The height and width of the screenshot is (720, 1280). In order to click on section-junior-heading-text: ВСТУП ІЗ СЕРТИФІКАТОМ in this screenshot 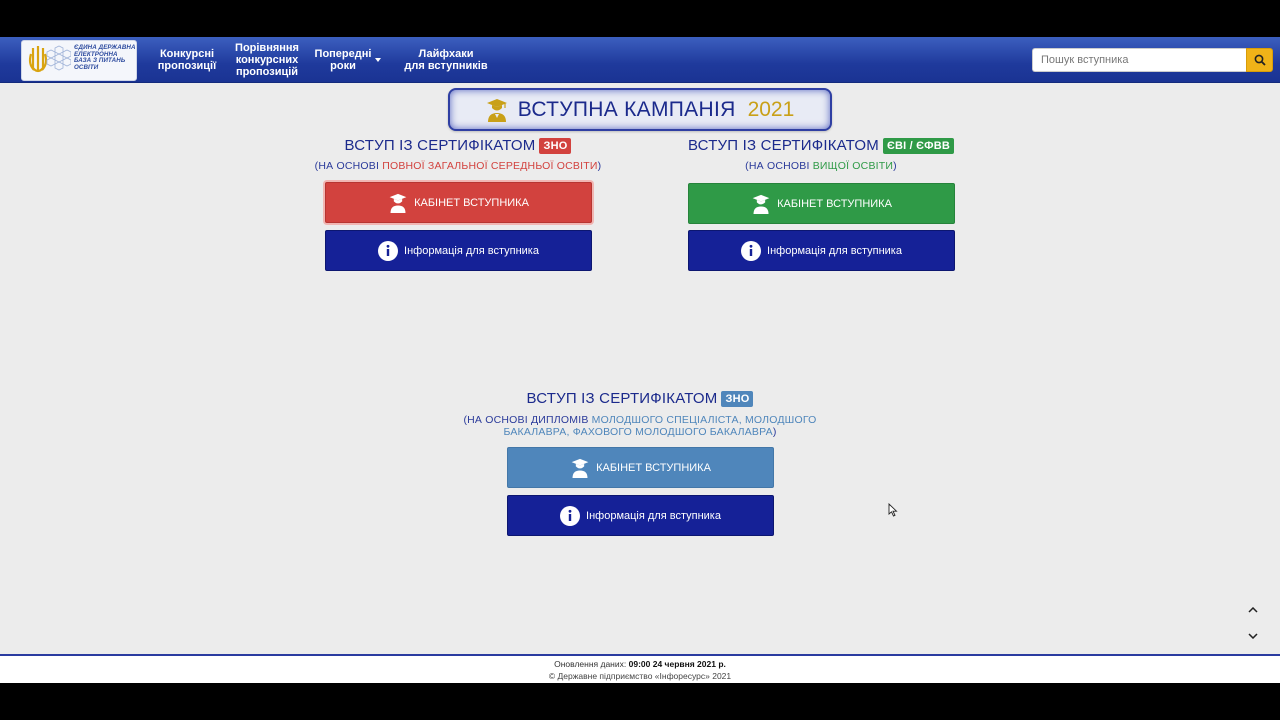, I will do `click(622, 398)`.